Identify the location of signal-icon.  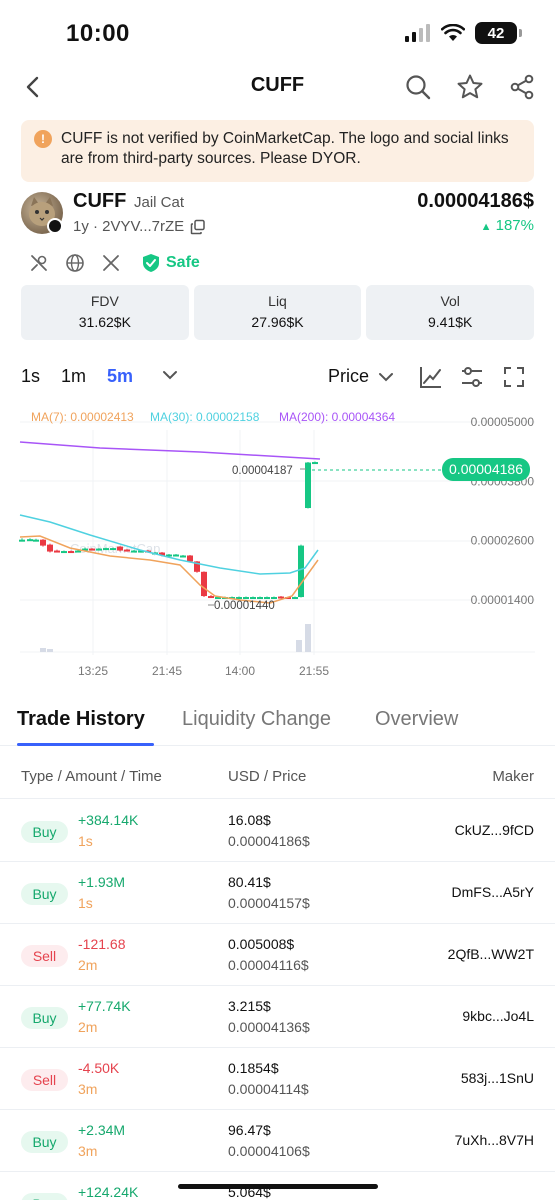
(417, 33).